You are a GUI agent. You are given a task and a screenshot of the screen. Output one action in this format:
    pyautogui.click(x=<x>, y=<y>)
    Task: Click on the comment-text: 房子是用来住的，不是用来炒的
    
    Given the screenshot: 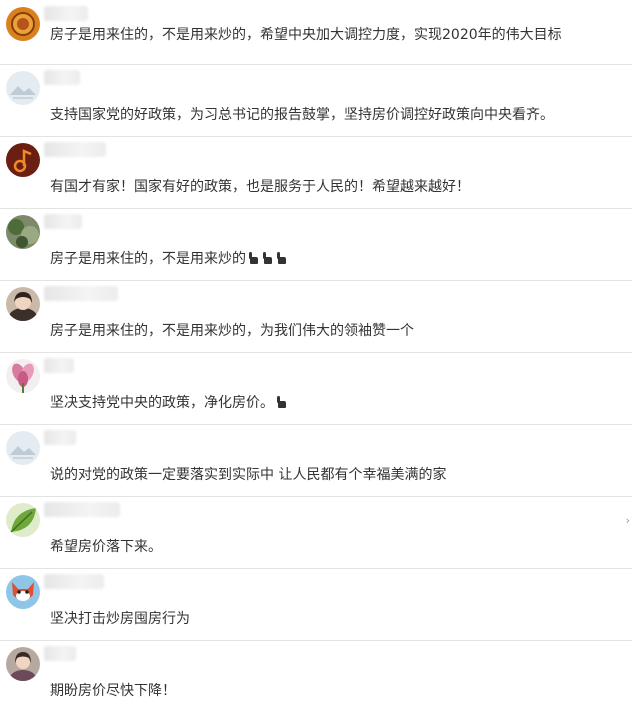 What is the action you would take?
    pyautogui.click(x=169, y=260)
    